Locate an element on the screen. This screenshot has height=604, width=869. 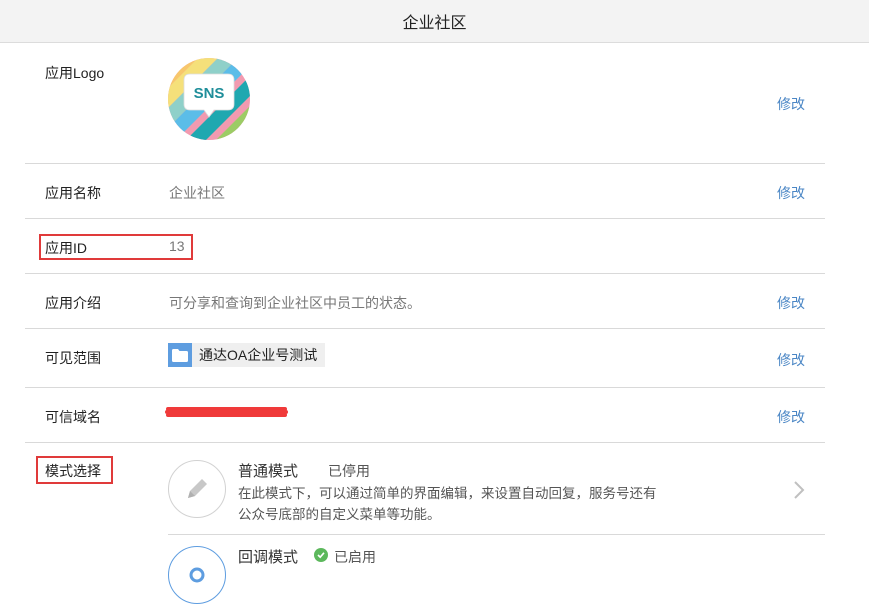
label-mode-select: 模式选择 is located at coordinates (73, 471).